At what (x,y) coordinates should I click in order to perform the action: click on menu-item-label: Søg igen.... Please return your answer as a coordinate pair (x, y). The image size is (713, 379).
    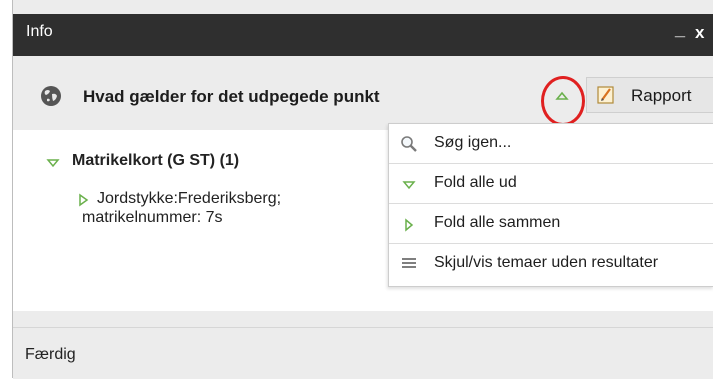
    Looking at the image, I should click on (473, 142).